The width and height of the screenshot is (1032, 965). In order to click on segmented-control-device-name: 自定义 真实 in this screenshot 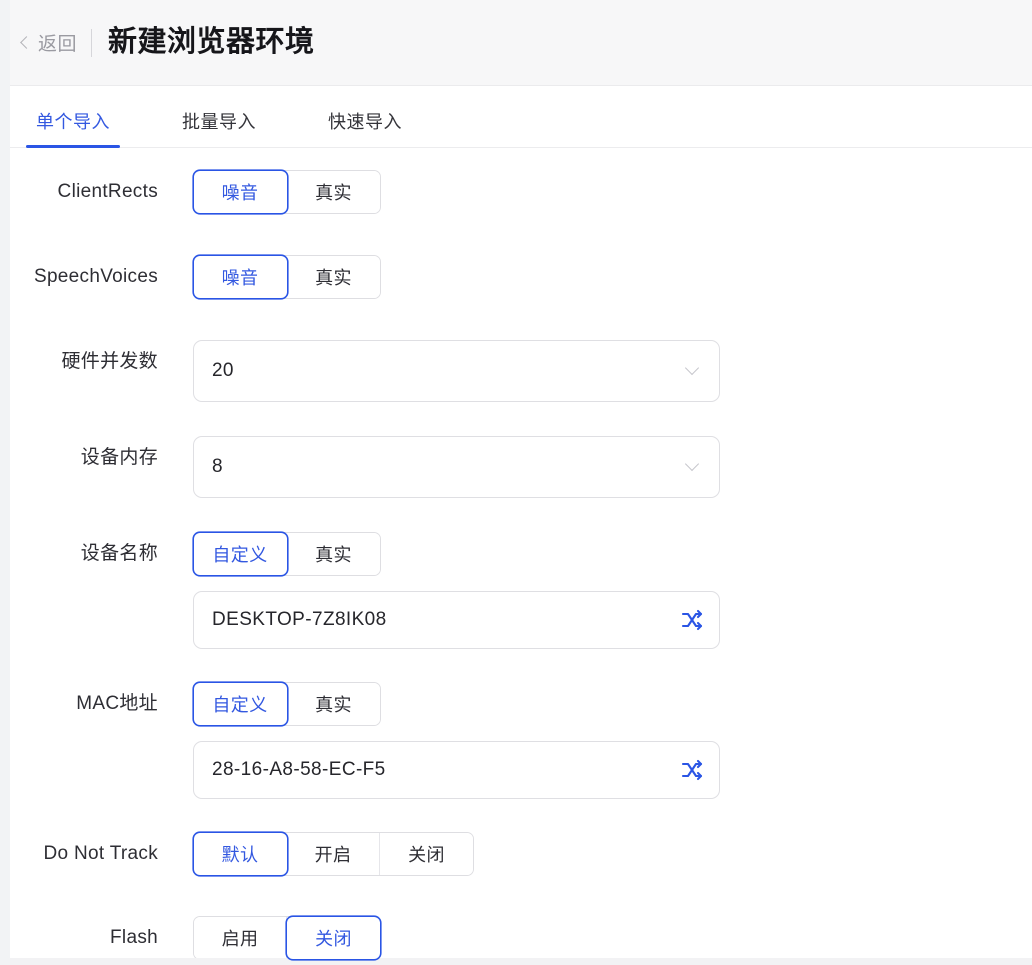, I will do `click(287, 554)`.